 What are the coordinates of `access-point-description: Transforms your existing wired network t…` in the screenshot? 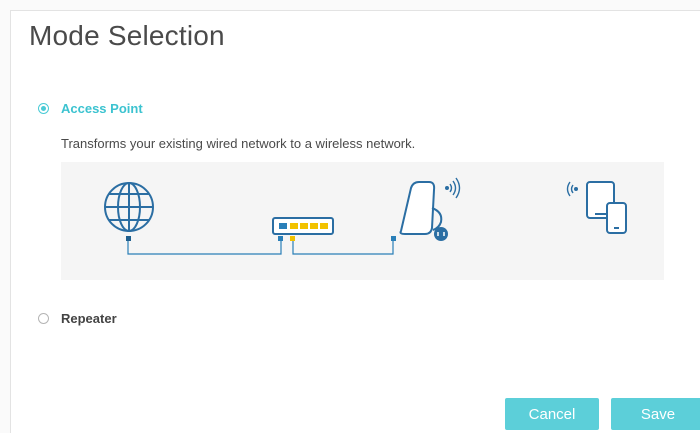 It's located at (238, 143).